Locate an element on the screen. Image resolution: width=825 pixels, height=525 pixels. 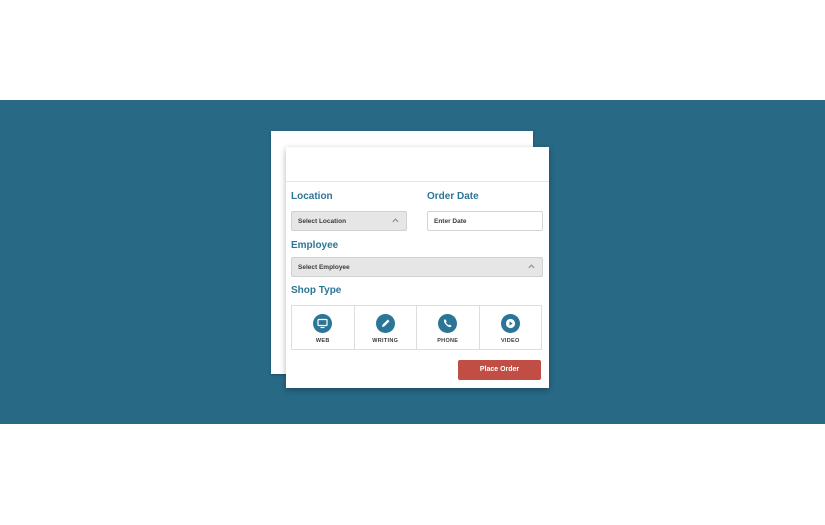
location-select: Select Location is located at coordinates (349, 221).